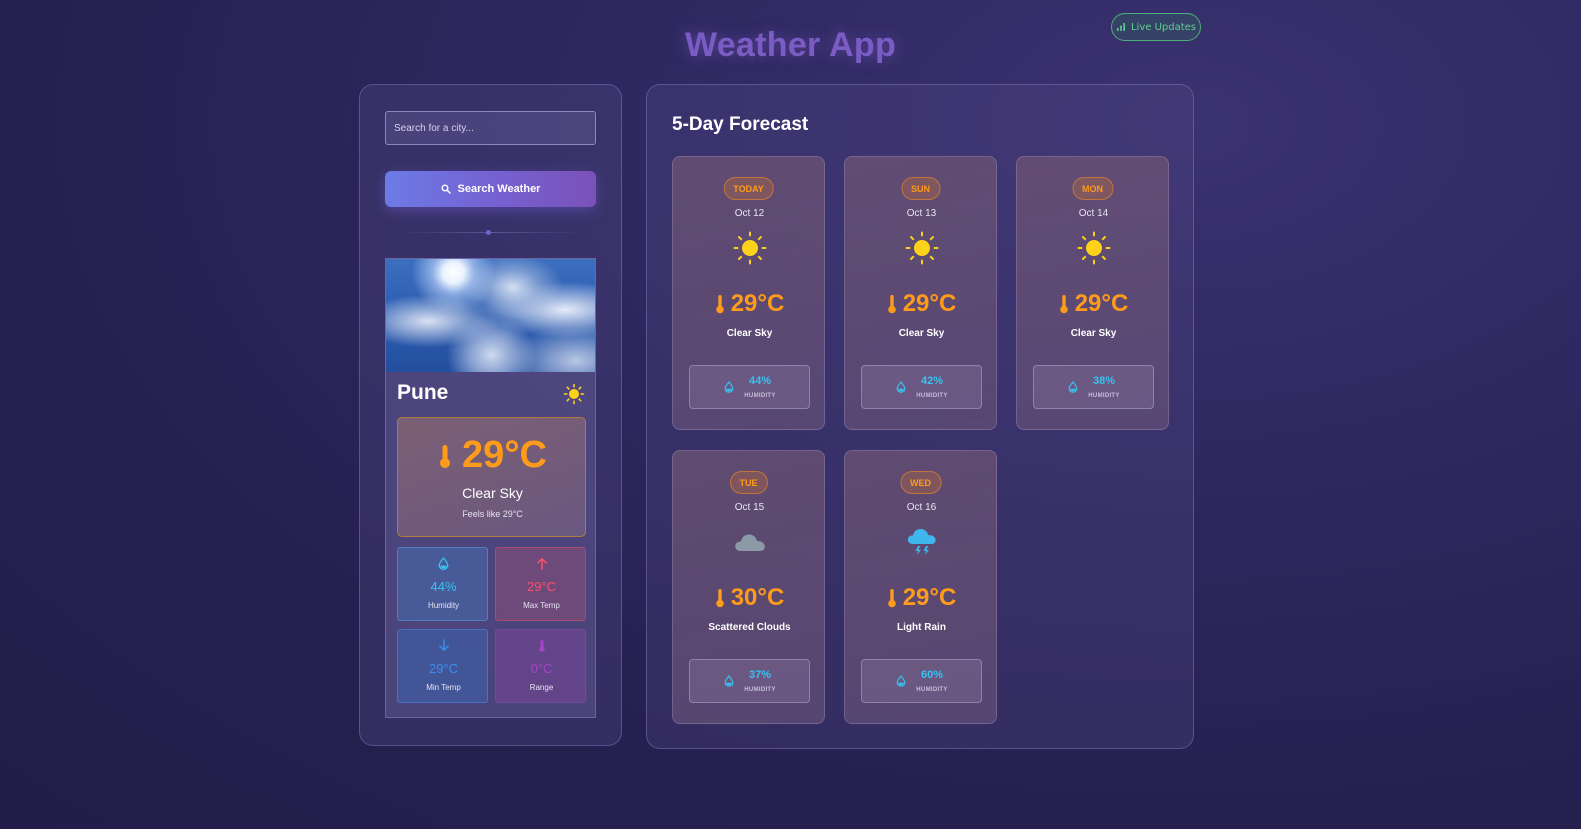 The image size is (1581, 829). I want to click on day-humidity-value: 44%, so click(760, 381).